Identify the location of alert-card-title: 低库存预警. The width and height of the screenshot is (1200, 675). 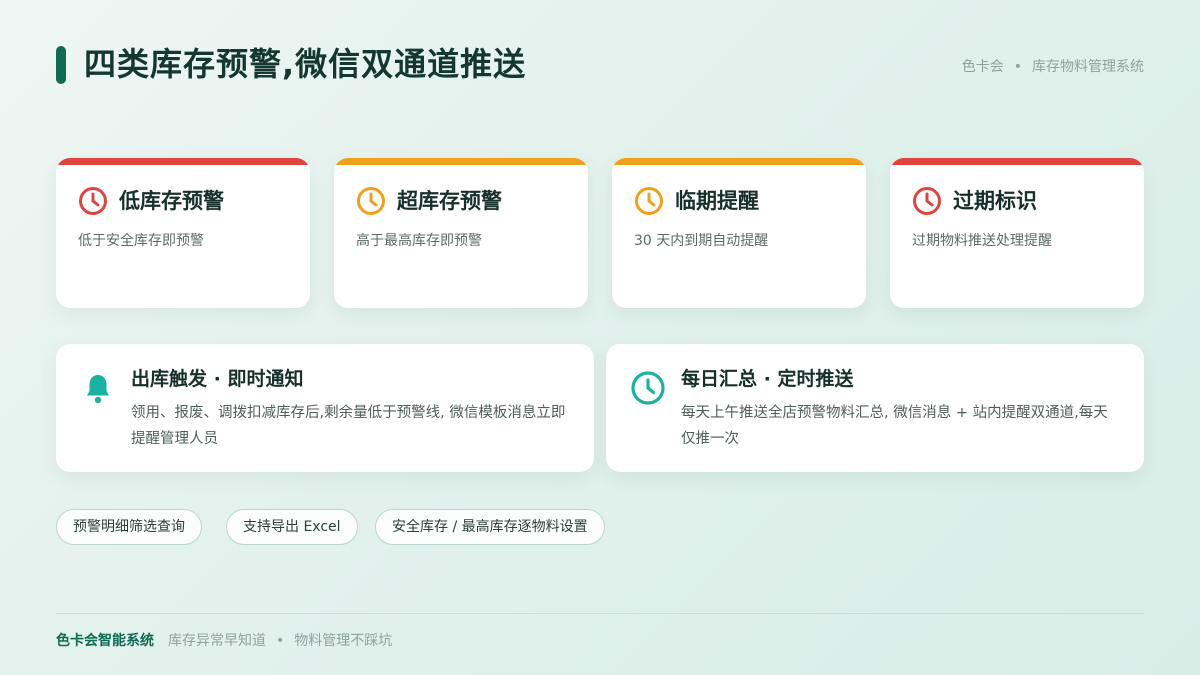
(171, 201).